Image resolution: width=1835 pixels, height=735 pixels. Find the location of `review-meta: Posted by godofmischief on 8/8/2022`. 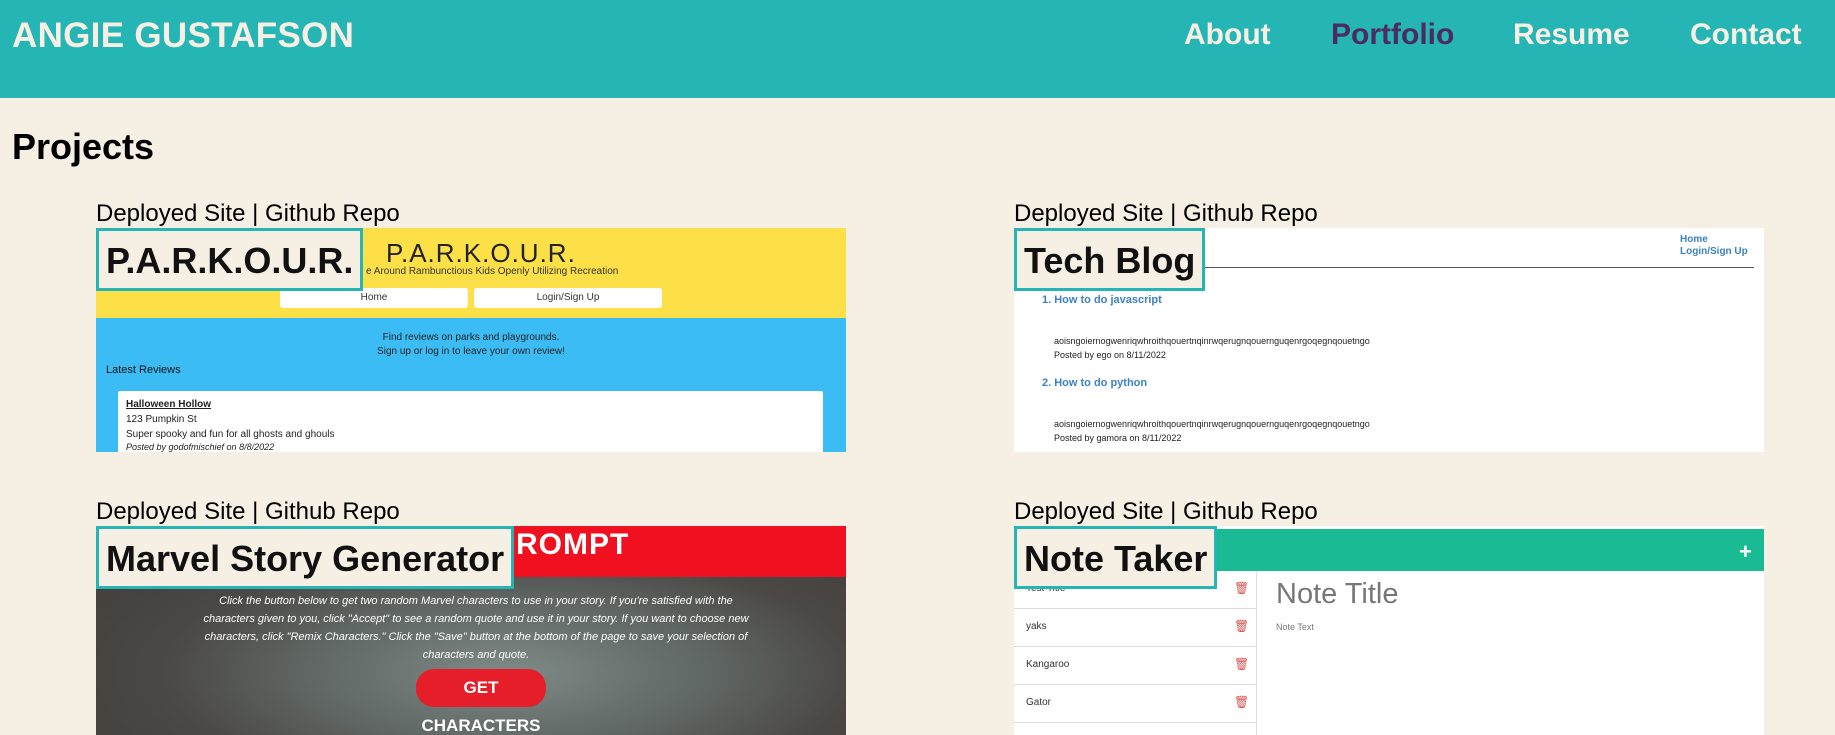

review-meta: Posted by godofmischief on 8/8/2022 is located at coordinates (200, 447).